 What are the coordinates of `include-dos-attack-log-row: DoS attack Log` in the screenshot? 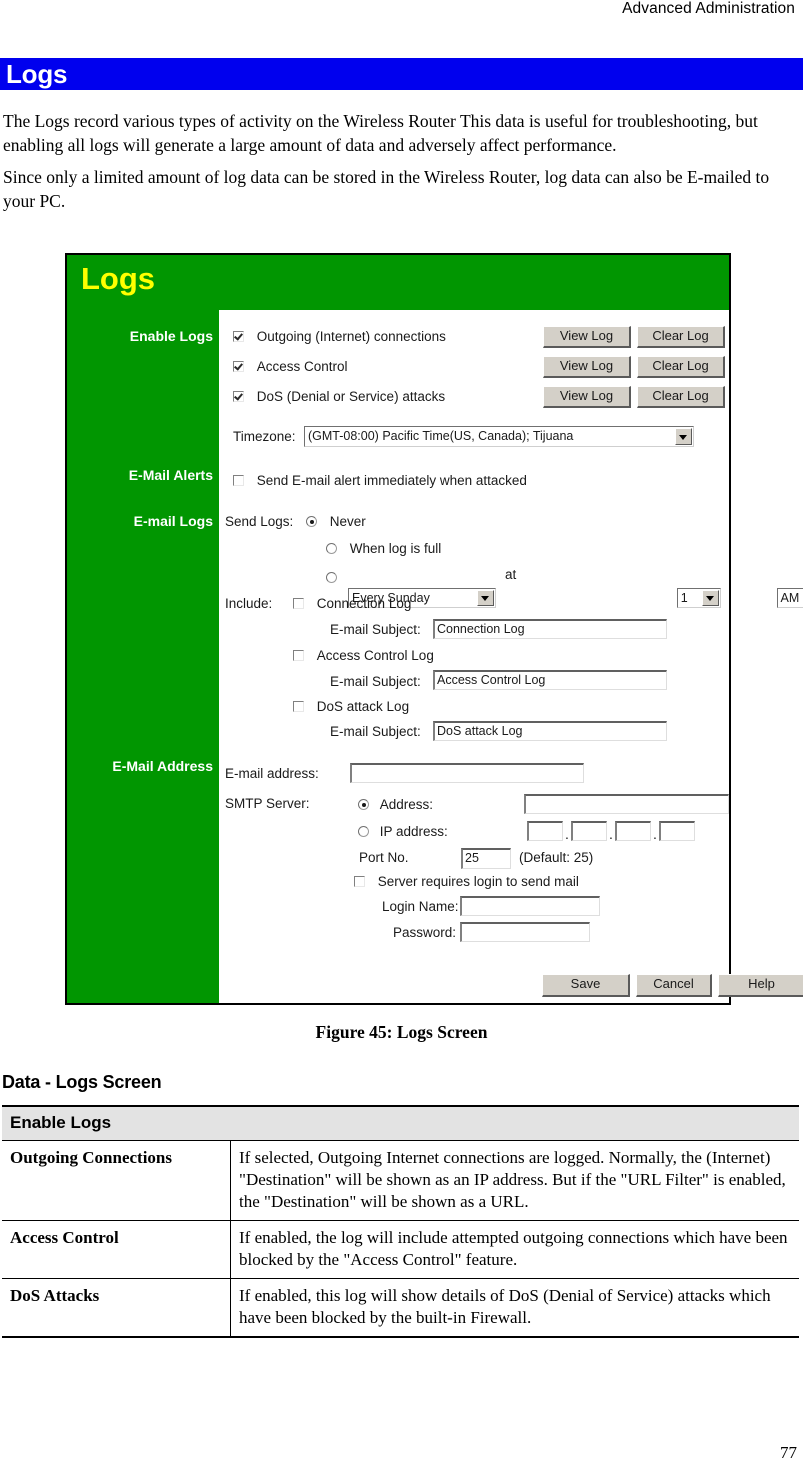 It's located at (351, 706).